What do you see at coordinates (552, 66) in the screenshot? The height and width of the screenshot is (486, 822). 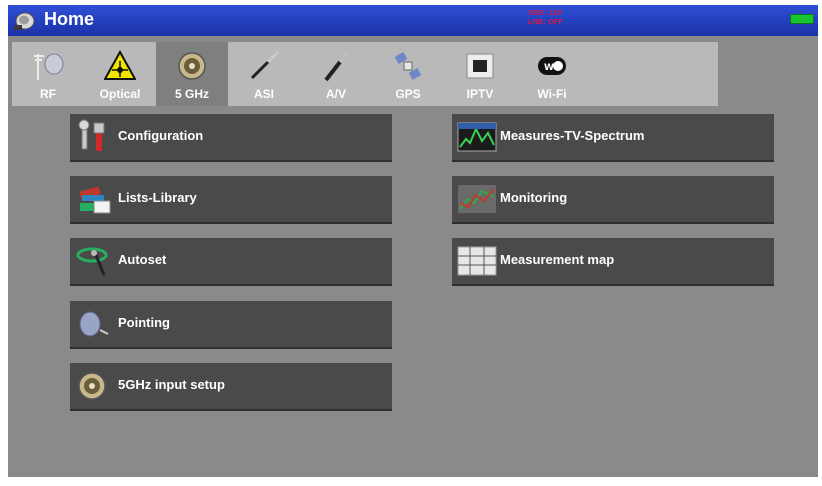 I see `wifi-icon: Wi` at bounding box center [552, 66].